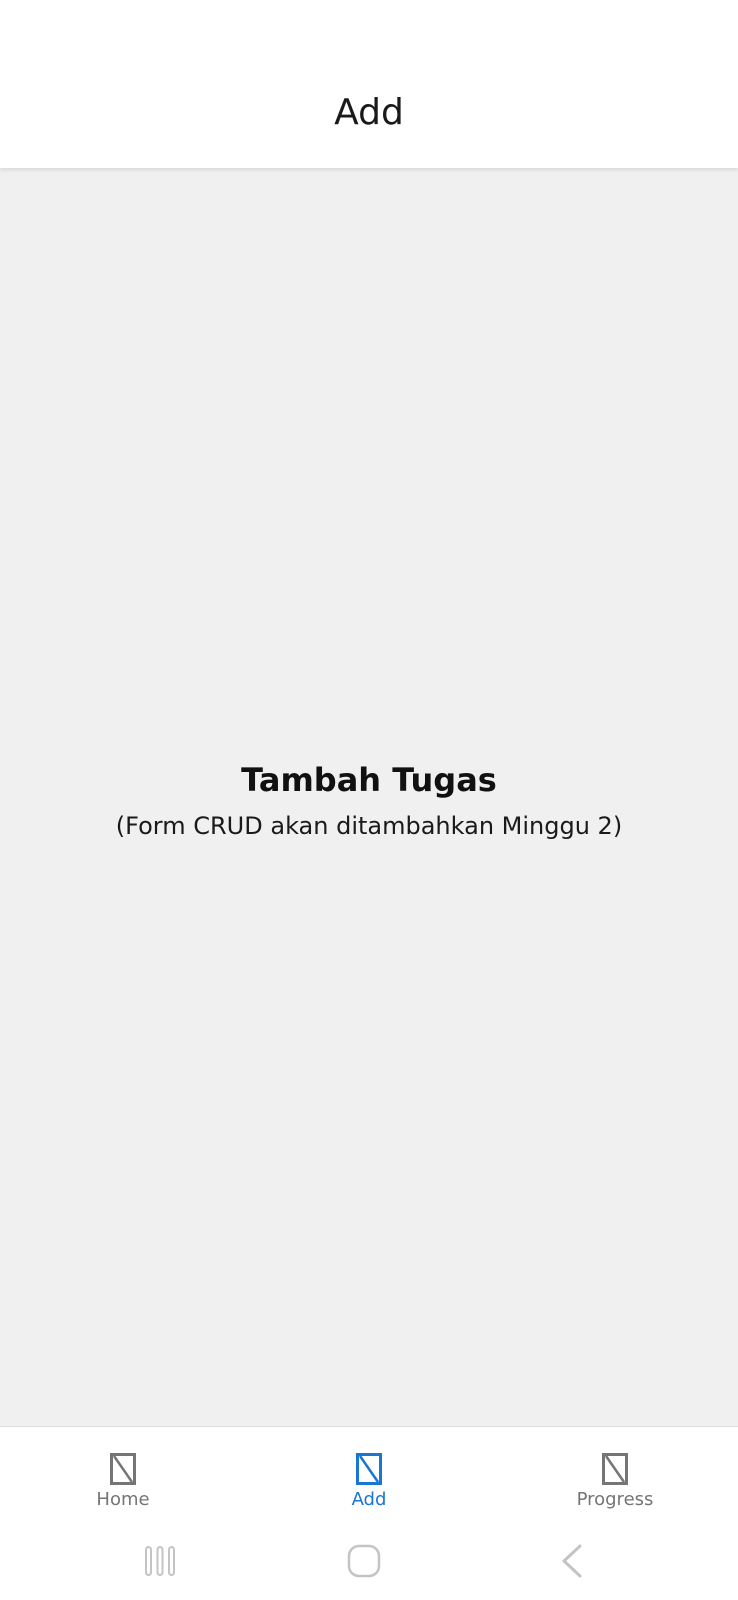 The height and width of the screenshot is (1600, 738). I want to click on tab-add-label: Add, so click(369, 1499).